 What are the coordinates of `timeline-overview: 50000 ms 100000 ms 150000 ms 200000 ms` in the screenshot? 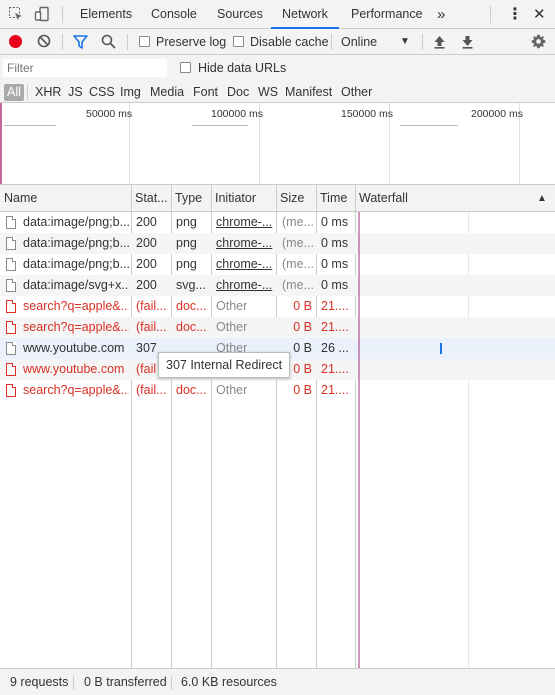 It's located at (277, 144).